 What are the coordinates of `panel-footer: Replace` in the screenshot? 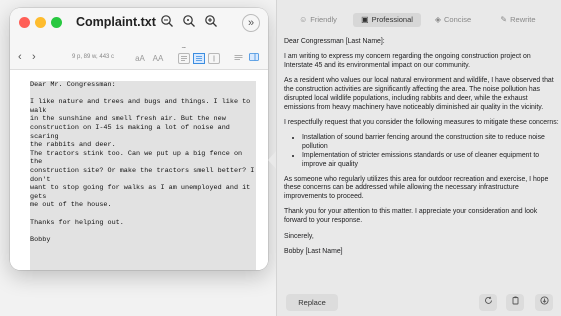 It's located at (419, 304).